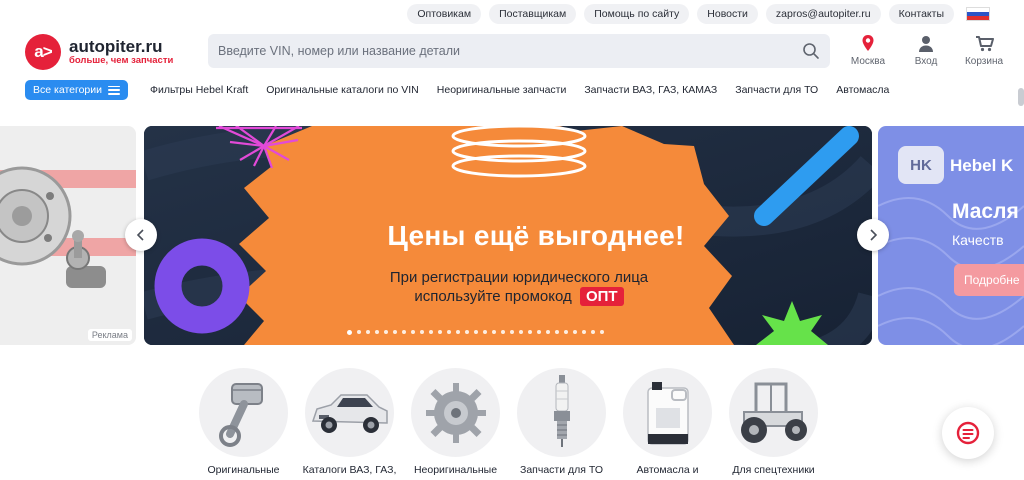 The height and width of the screenshot is (480, 1024). I want to click on city-selector: Москва, so click(868, 50).